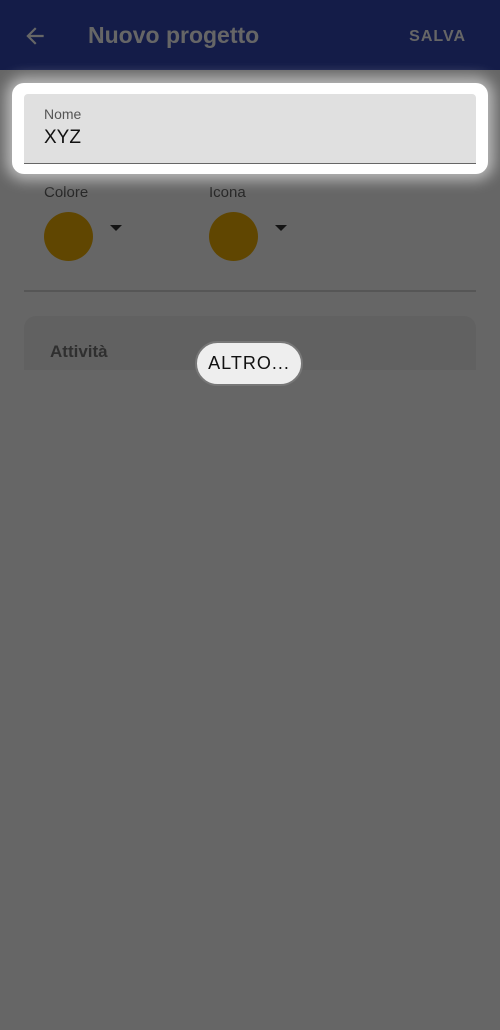  Describe the element at coordinates (62, 138) in the screenshot. I see `name-field-value: XYZ` at that location.